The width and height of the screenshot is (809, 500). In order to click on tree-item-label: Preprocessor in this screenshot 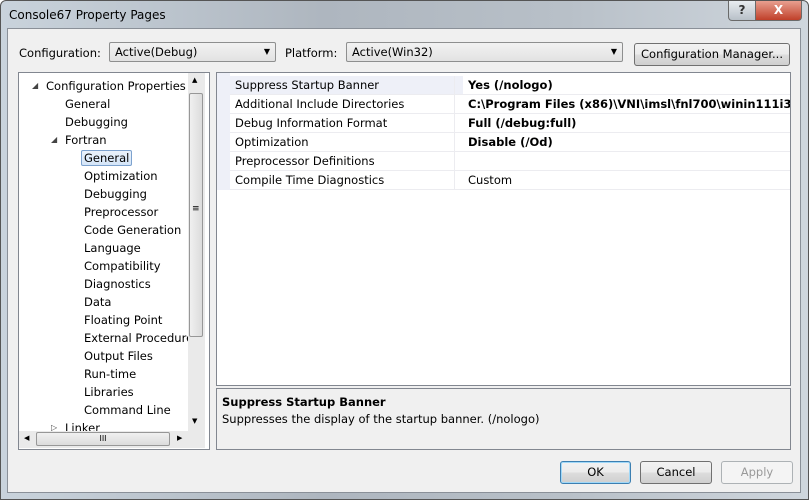, I will do `click(121, 212)`.